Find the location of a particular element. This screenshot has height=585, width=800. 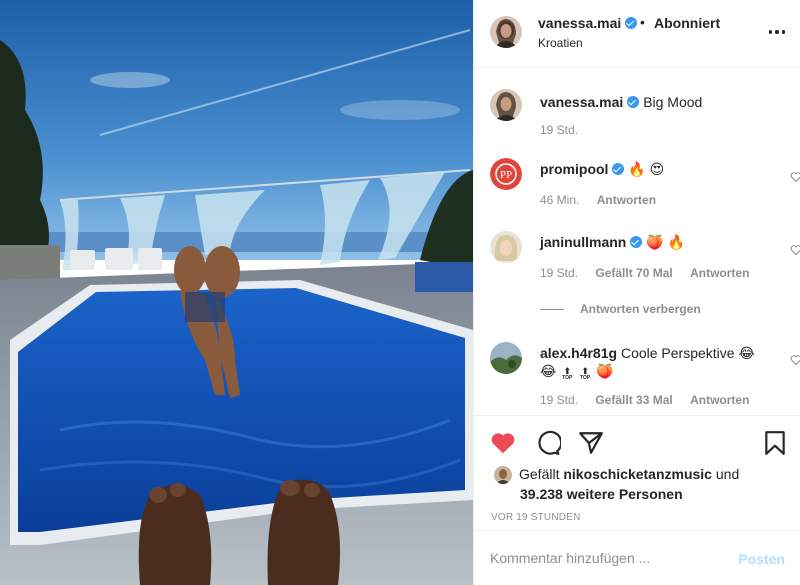

comment-likes: Gefällt 33 Mal is located at coordinates (633, 400).